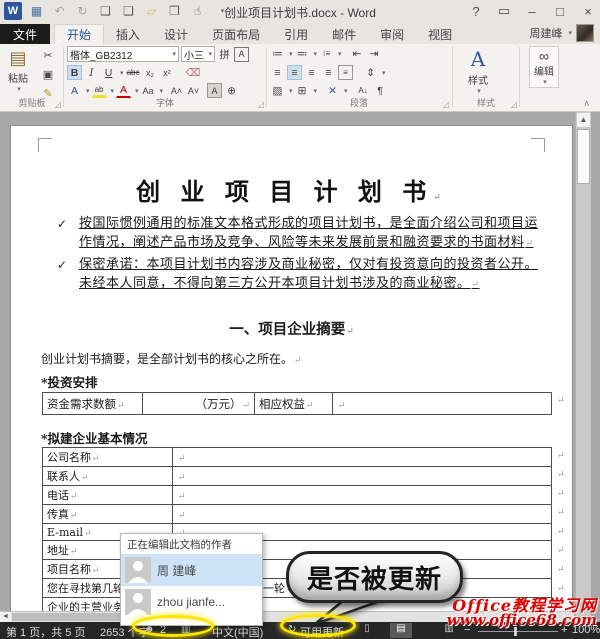 The height and width of the screenshot is (639, 600). I want to click on vertical-scrollbar: ▲, so click(583, 367).